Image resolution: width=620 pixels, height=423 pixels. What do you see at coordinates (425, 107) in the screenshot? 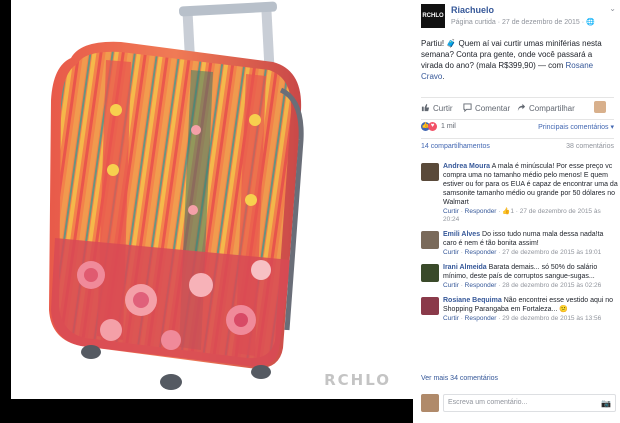
I see `thumbs-up-icon` at bounding box center [425, 107].